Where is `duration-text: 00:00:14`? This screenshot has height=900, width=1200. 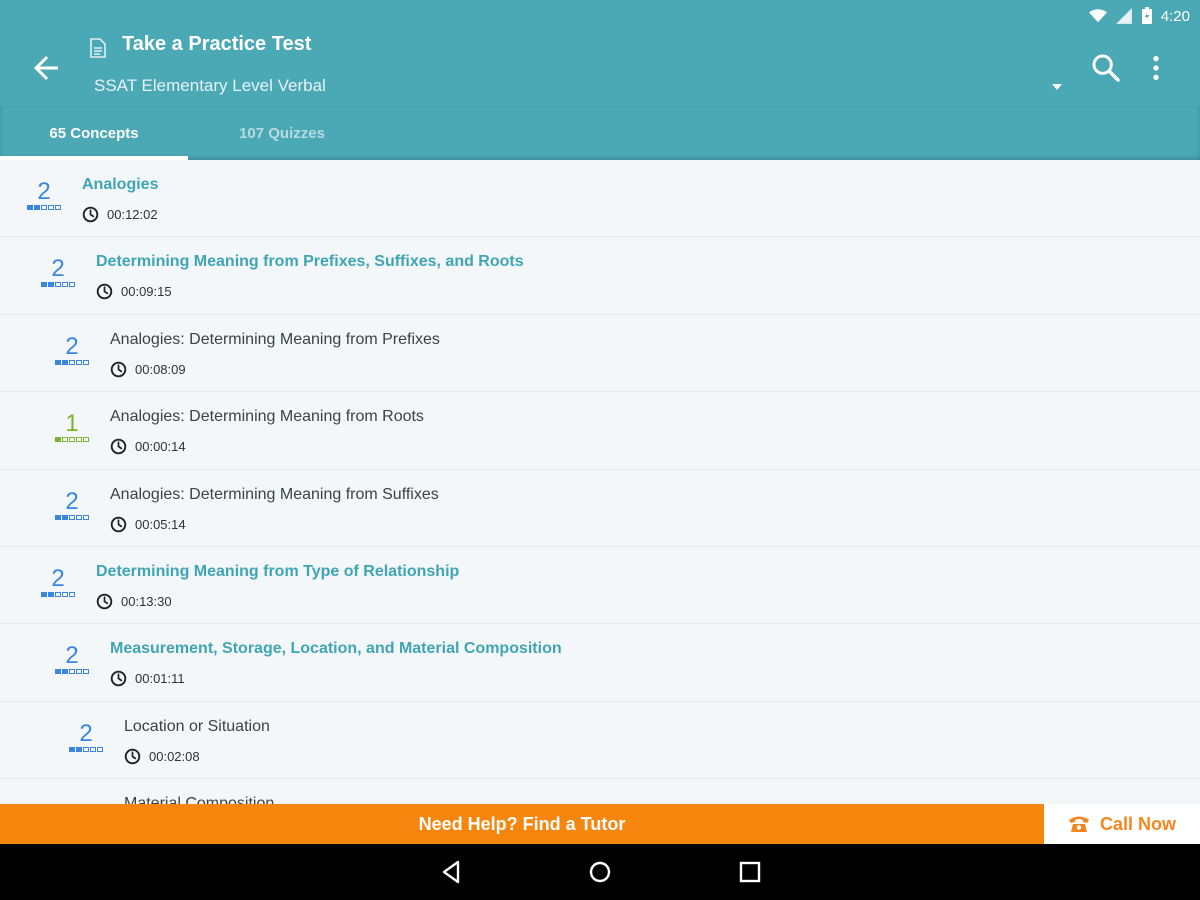
duration-text: 00:00:14 is located at coordinates (160, 447).